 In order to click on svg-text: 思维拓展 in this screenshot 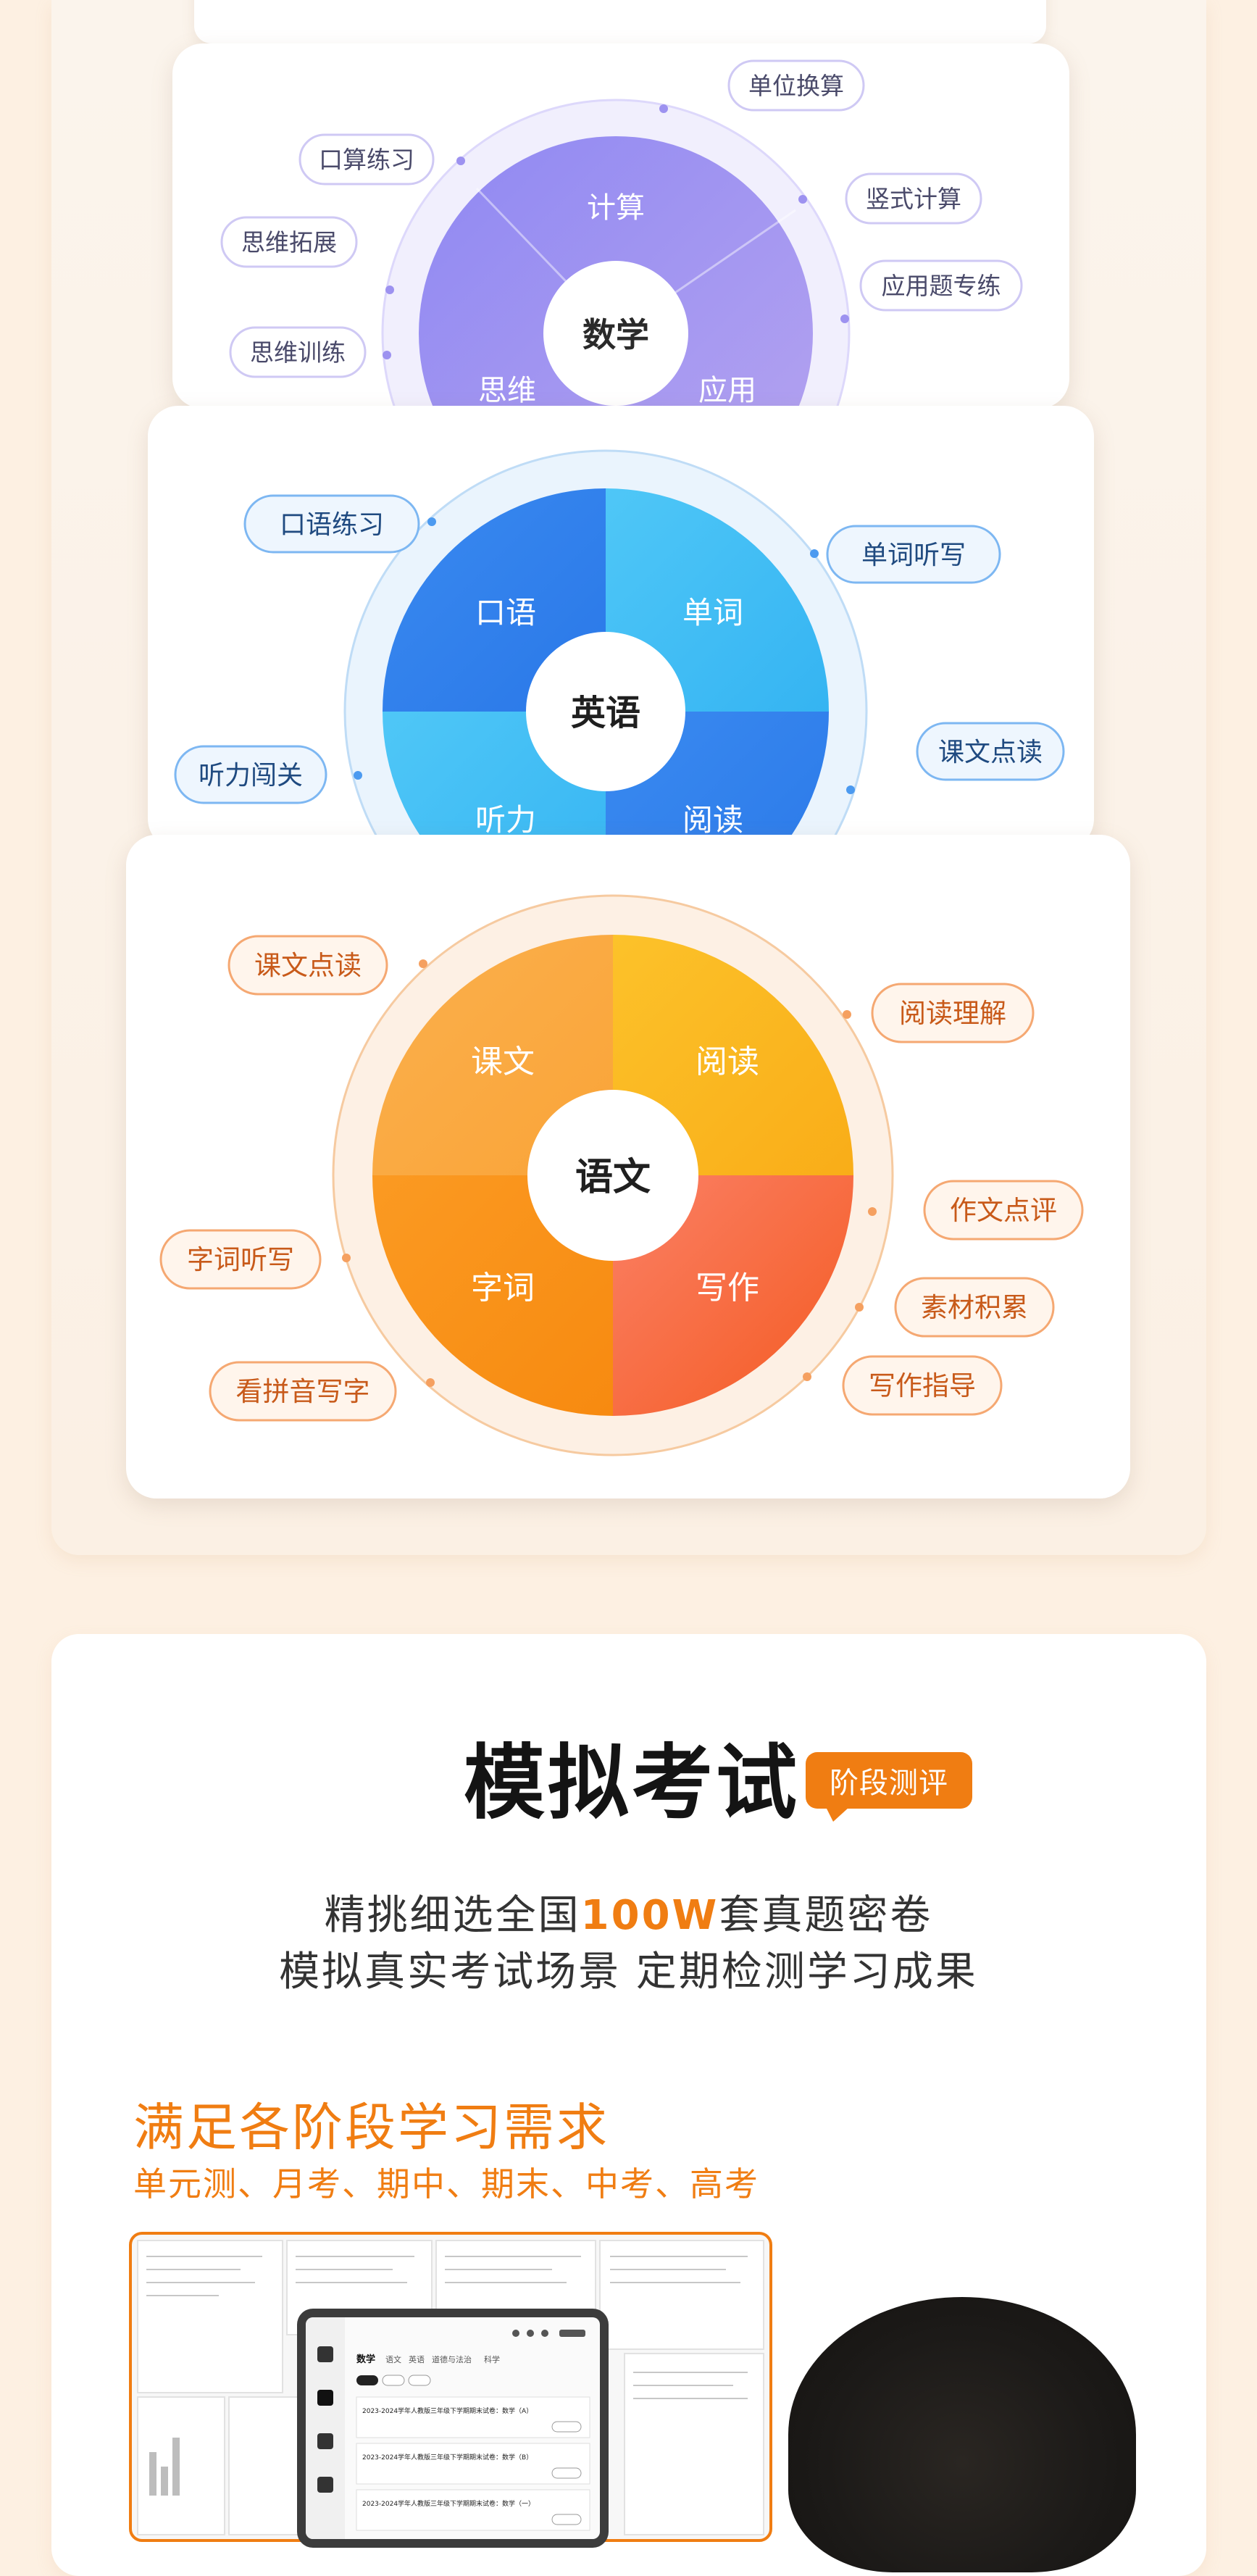, I will do `click(289, 242)`.